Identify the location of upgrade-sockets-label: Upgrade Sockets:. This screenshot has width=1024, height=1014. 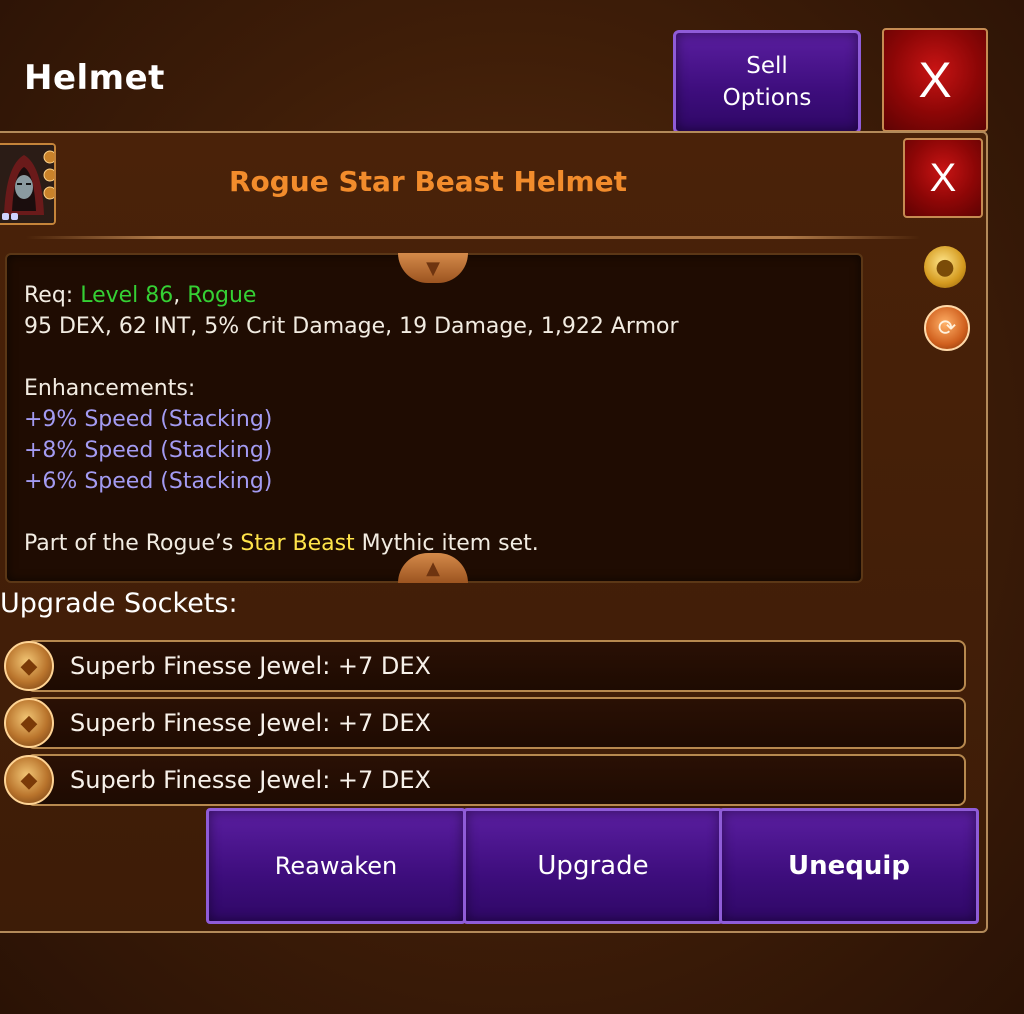
(119, 603).